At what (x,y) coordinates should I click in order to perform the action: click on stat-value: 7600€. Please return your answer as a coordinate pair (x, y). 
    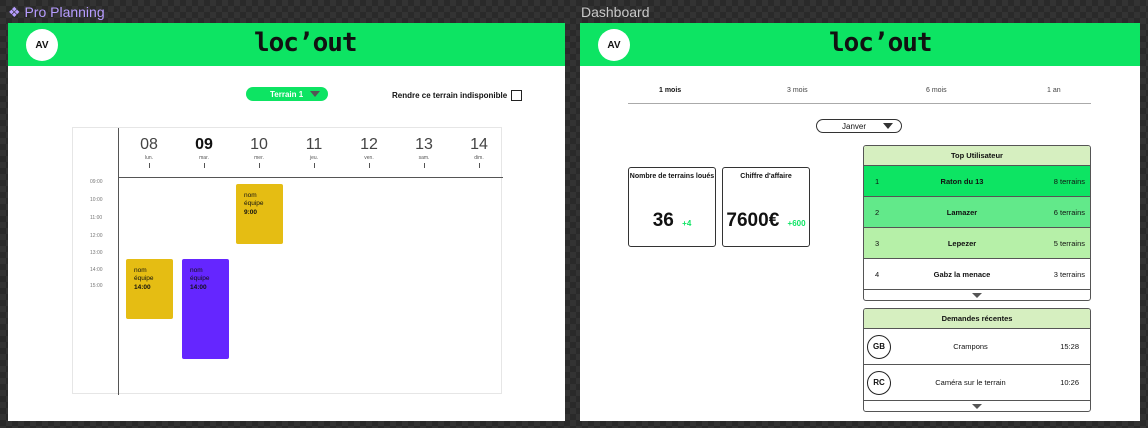
    Looking at the image, I should click on (753, 220).